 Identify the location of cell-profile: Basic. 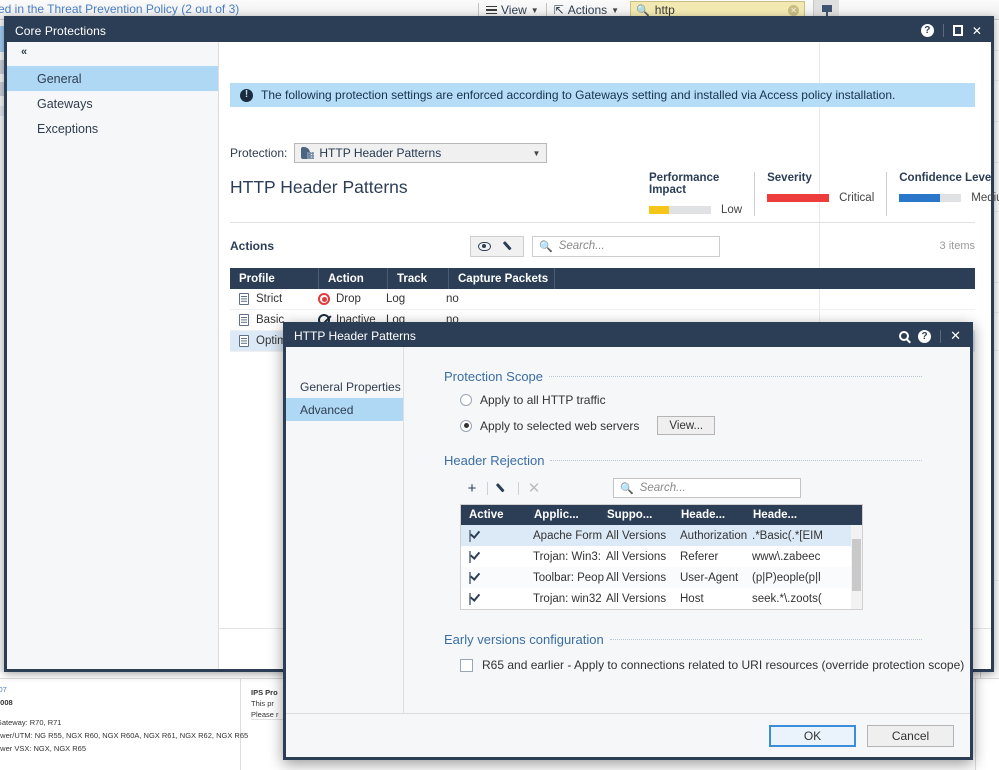
(270, 320).